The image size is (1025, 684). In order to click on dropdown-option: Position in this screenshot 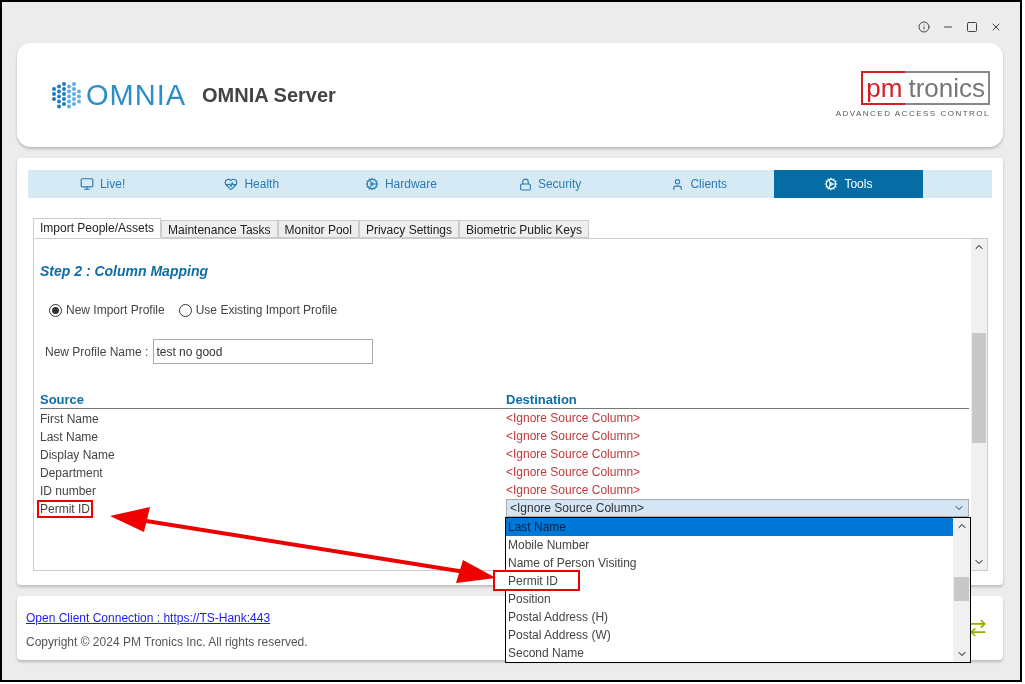, I will do `click(529, 599)`.